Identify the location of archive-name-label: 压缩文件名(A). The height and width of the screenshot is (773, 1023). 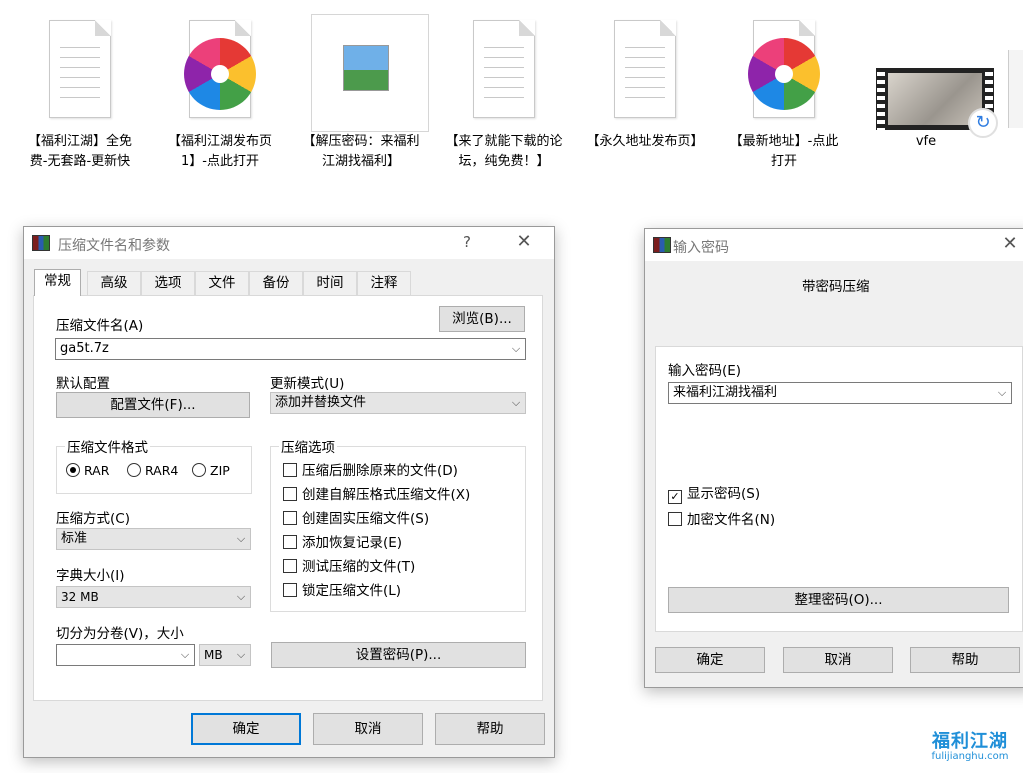
(100, 326).